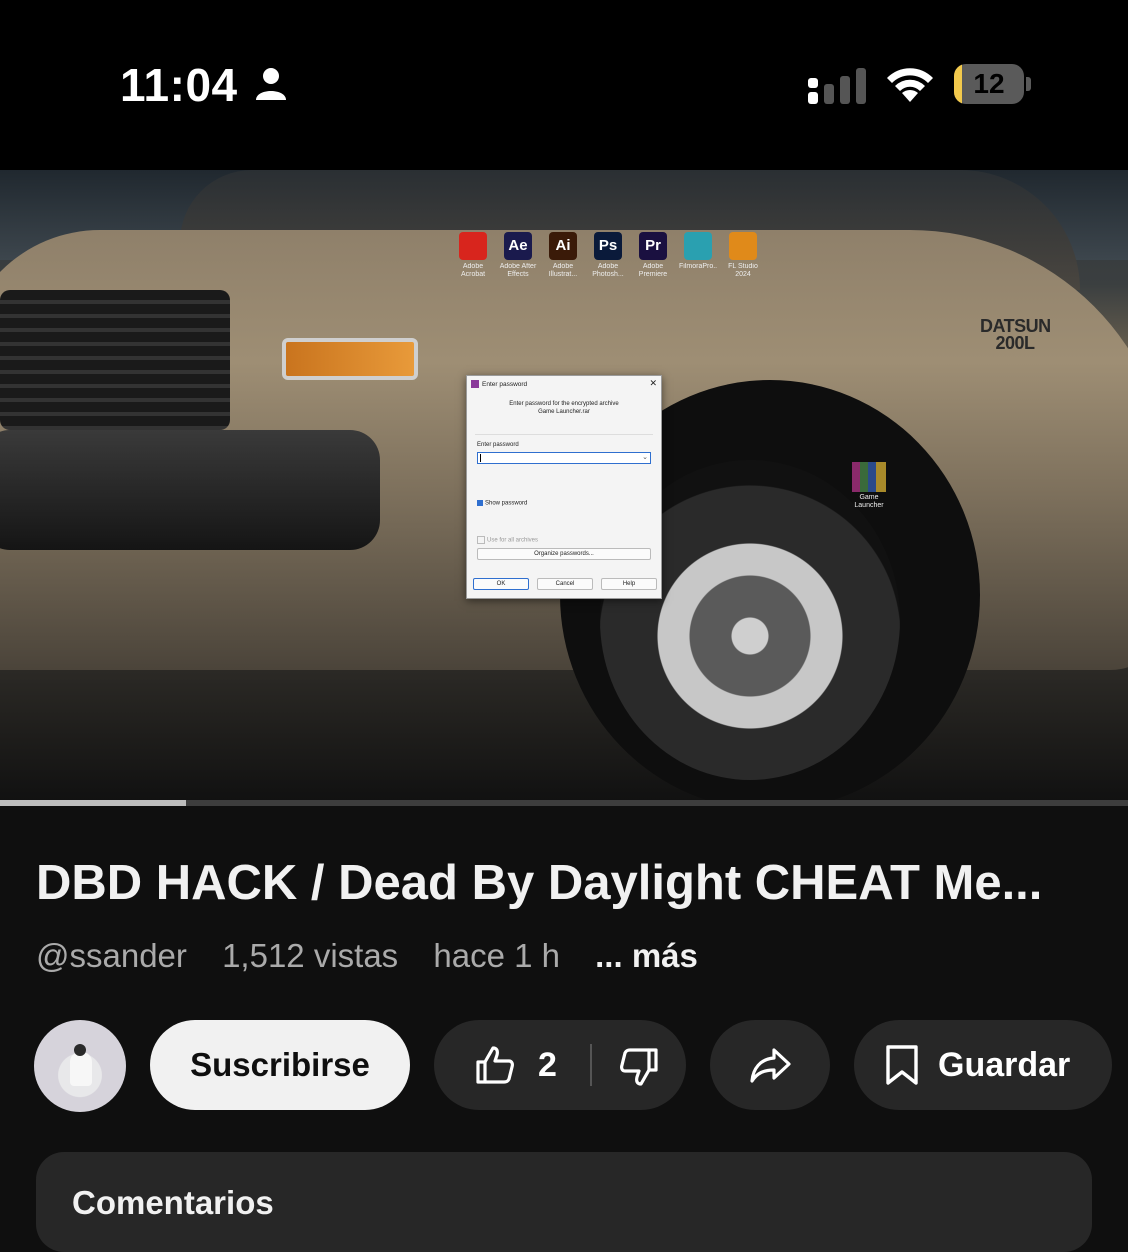 This screenshot has height=1252, width=1128. What do you see at coordinates (645, 457) in the screenshot?
I see `chevron-down-icon: ⌄` at bounding box center [645, 457].